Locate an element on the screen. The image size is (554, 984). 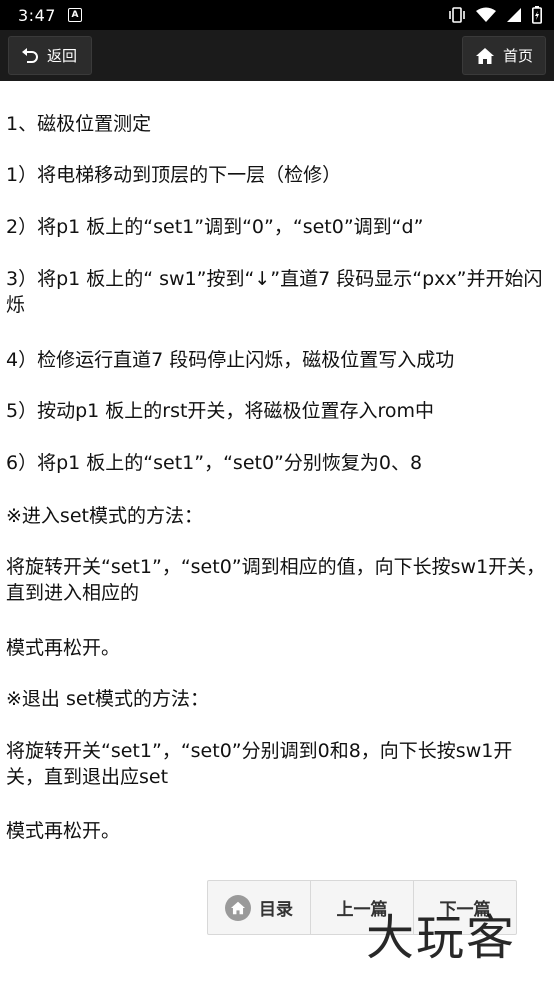
undo-arrow-icon is located at coordinates (30, 55).